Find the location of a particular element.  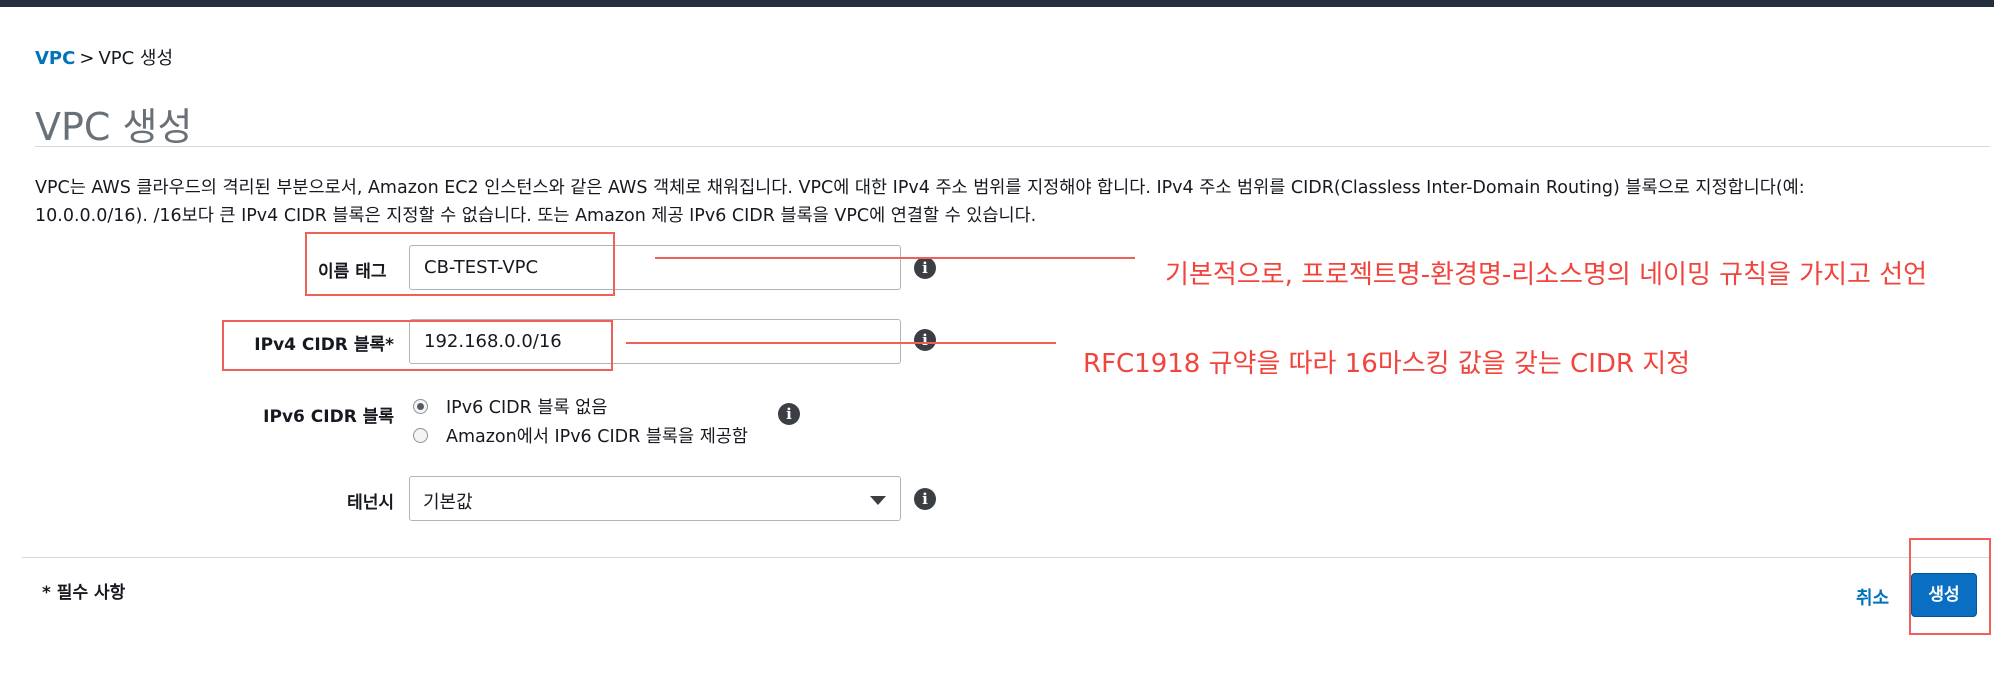

annotation-text-name-tag: 기본적으로, 프로젝트명-환경명-리소스명의 네이밍 규칙을 가지고 선언 is located at coordinates (1546, 275).